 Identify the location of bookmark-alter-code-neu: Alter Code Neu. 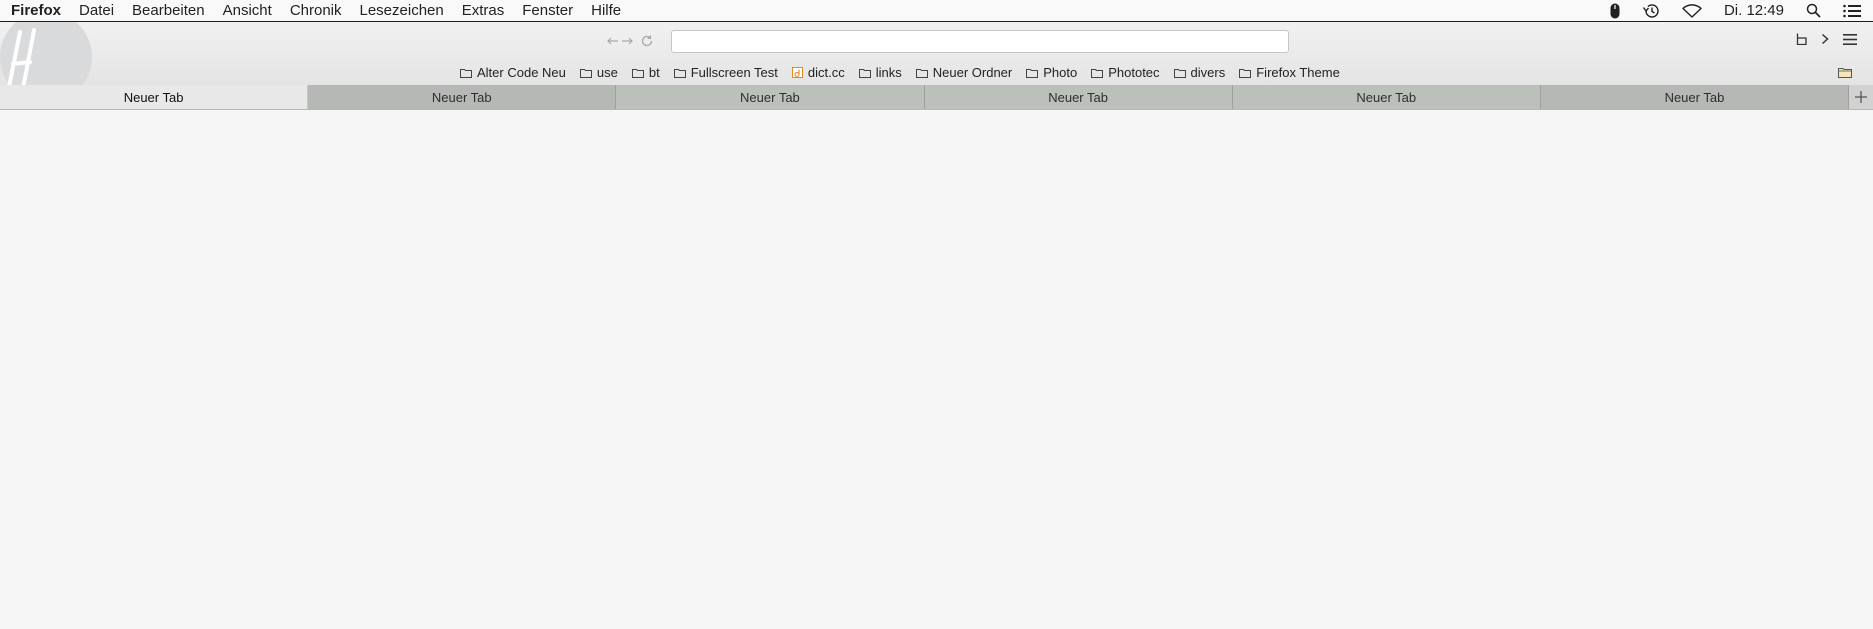
(513, 72).